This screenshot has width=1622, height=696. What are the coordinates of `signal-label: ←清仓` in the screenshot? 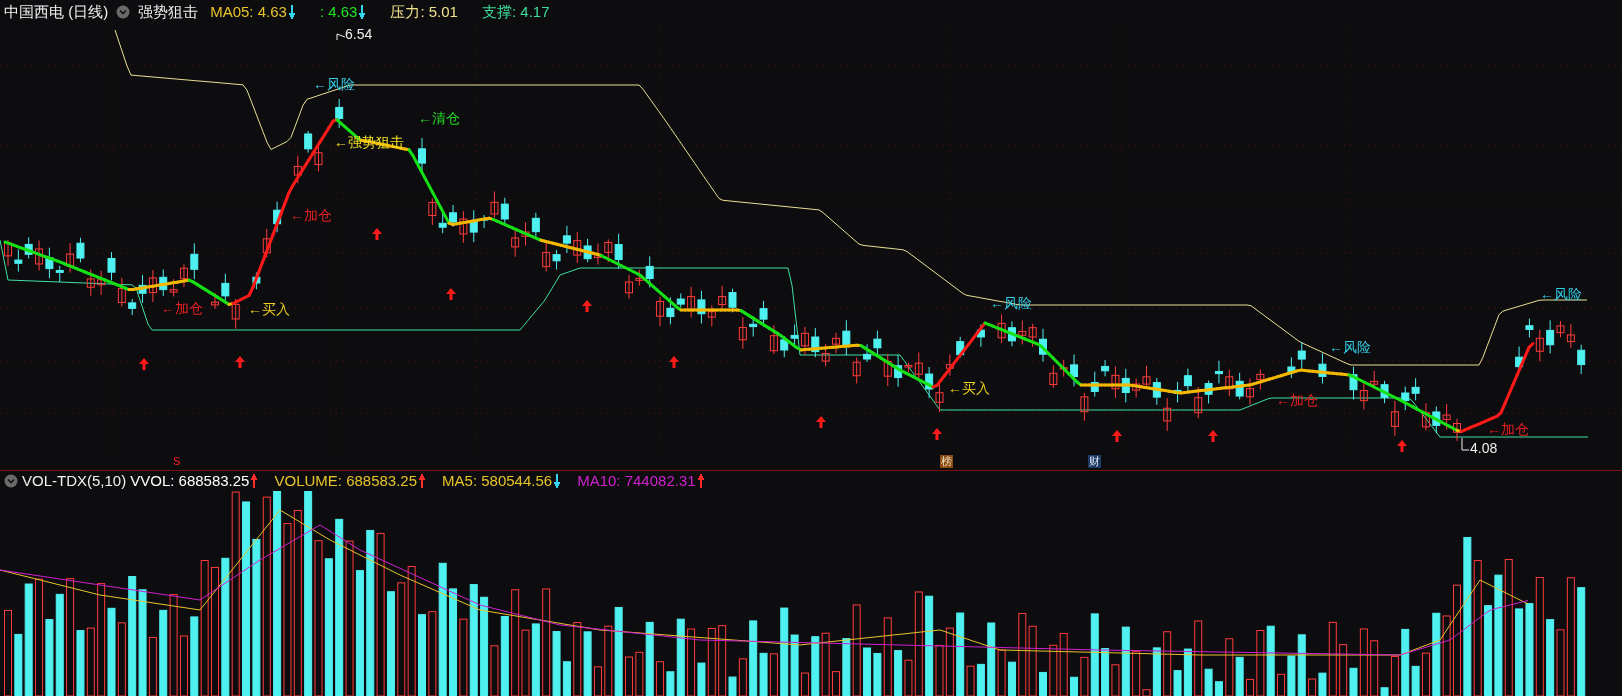 It's located at (439, 118).